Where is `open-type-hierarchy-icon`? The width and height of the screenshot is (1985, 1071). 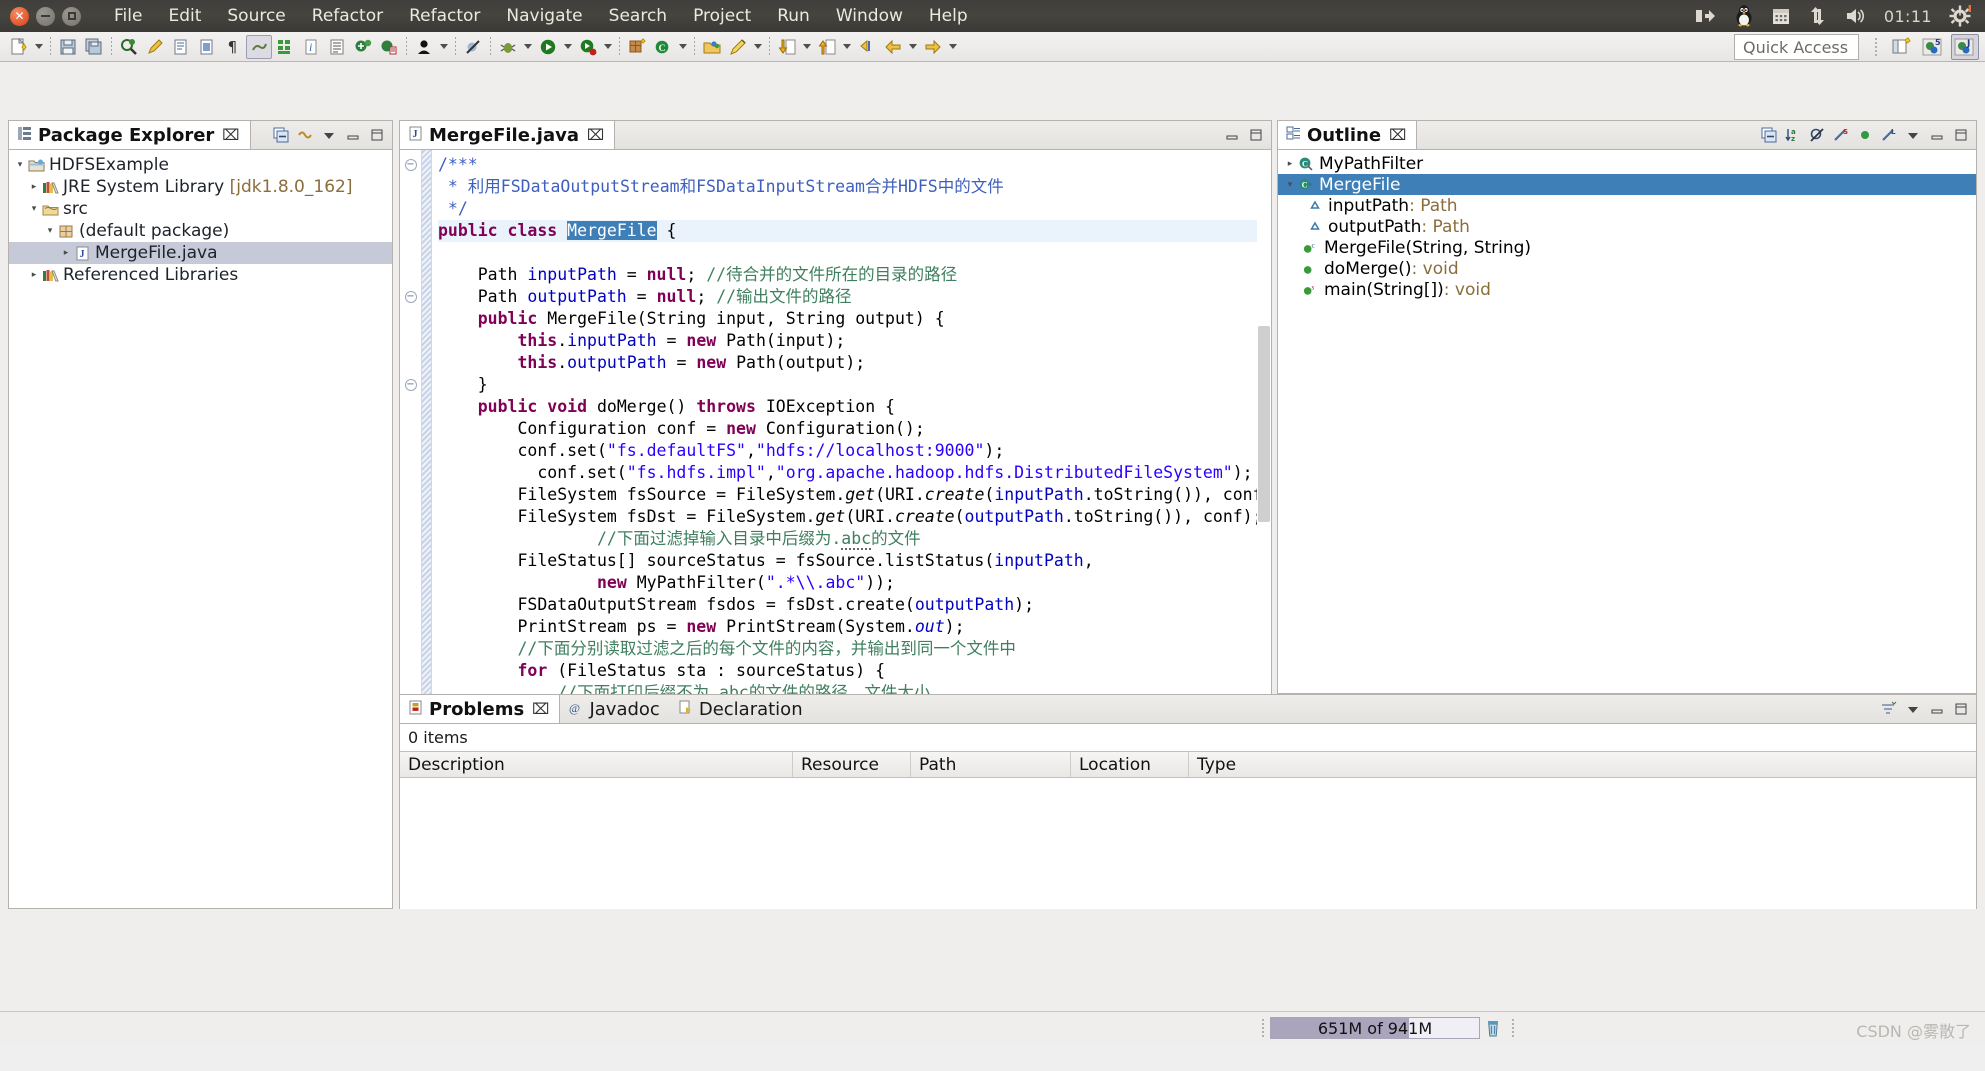 open-type-hierarchy-icon is located at coordinates (389, 47).